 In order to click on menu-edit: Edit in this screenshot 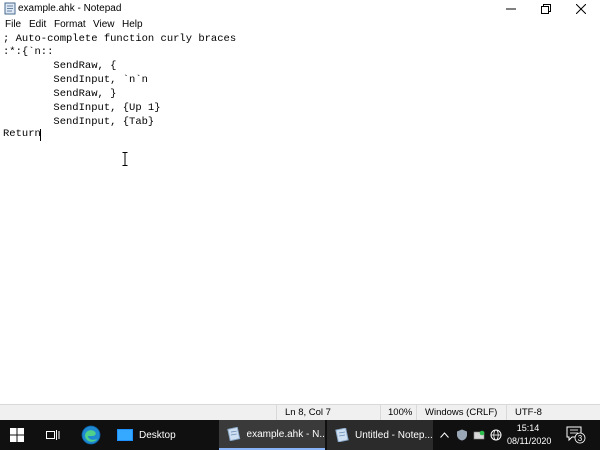, I will do `click(37, 24)`.